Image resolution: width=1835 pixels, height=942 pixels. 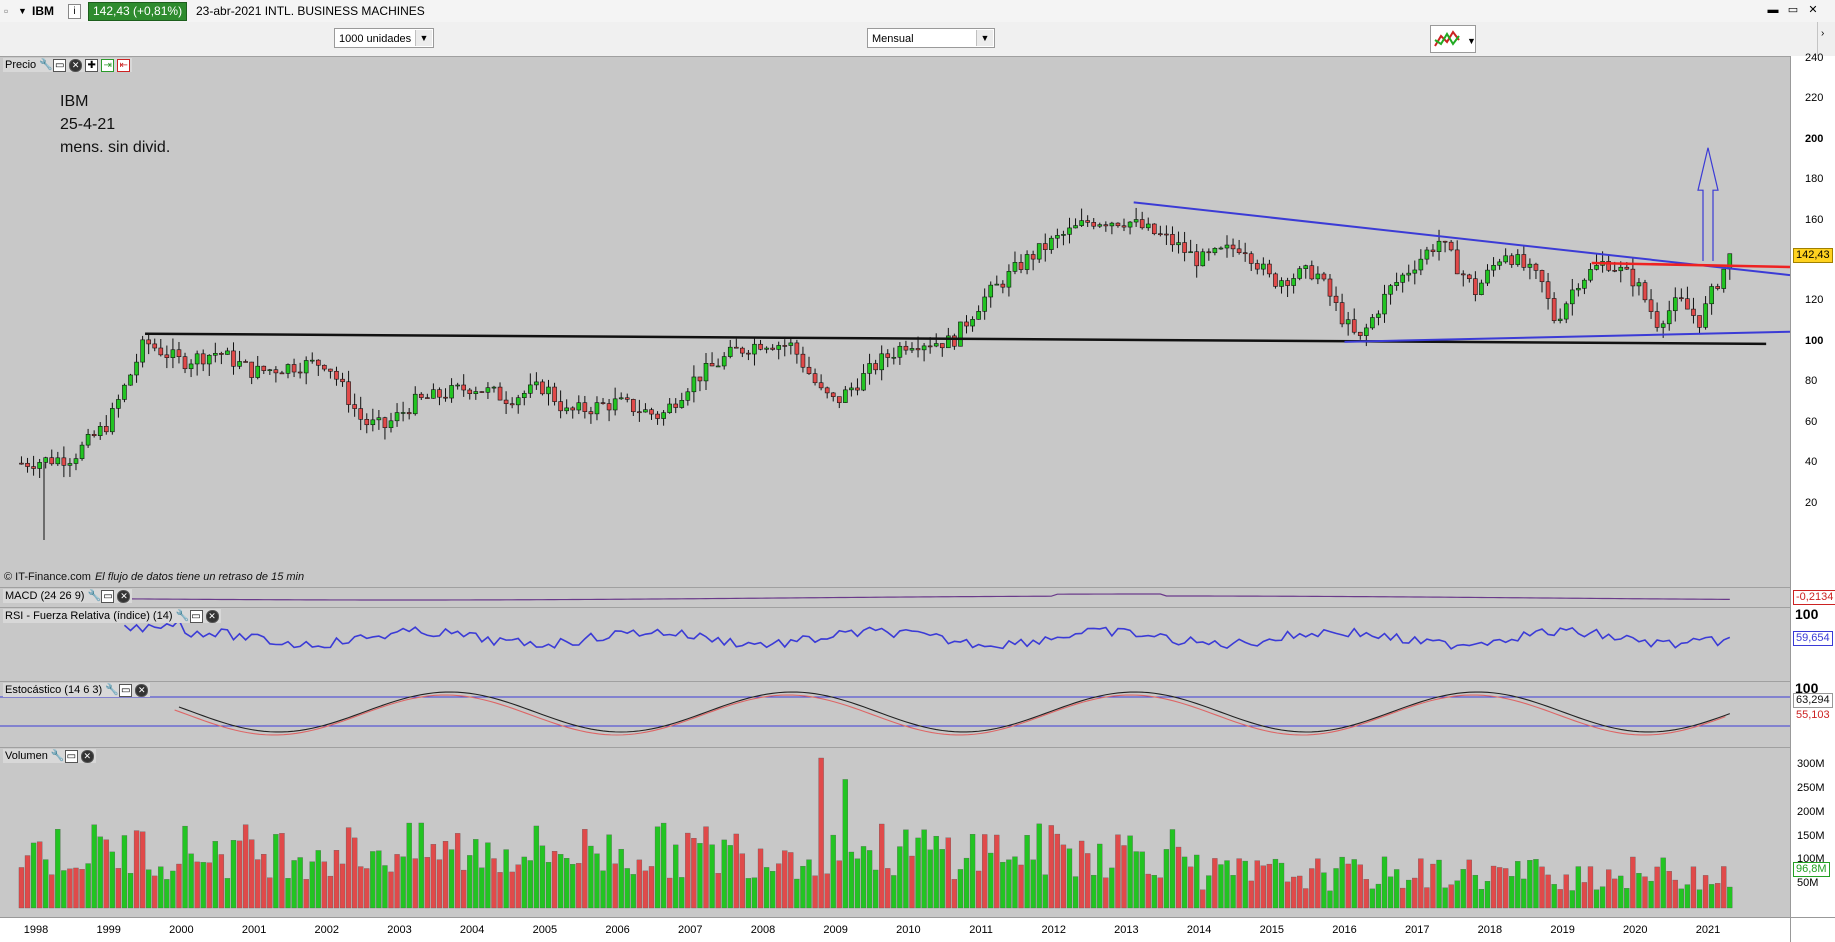 What do you see at coordinates (22, 11) in the screenshot?
I see `chevron-down-icon: ▼` at bounding box center [22, 11].